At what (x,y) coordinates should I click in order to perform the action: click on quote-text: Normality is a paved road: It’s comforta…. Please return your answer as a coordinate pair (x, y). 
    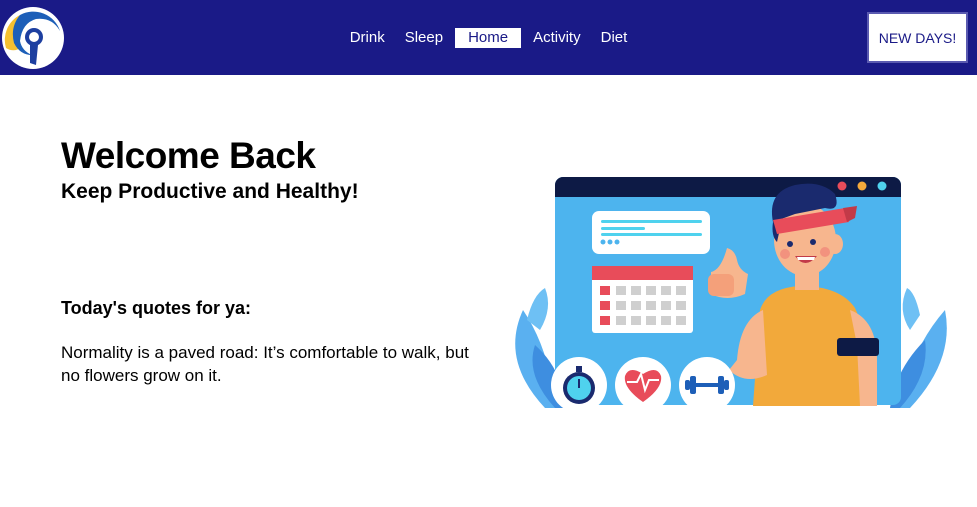
    Looking at the image, I should click on (265, 364).